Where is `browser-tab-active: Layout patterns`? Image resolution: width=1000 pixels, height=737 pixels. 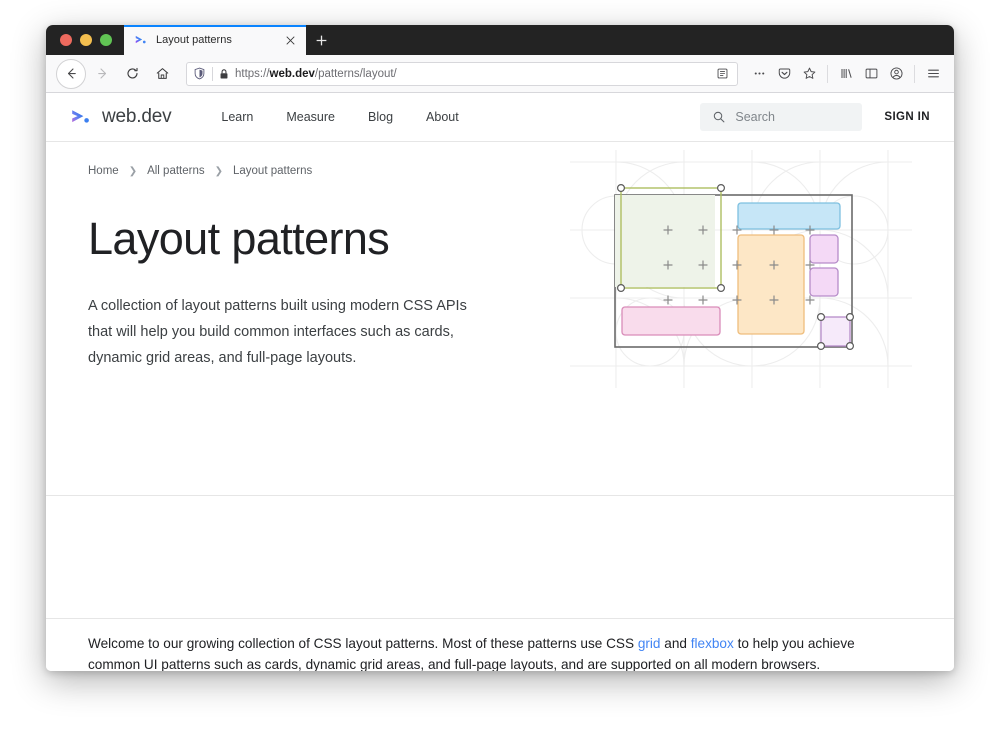
browser-tab-active: Layout patterns is located at coordinates (215, 40).